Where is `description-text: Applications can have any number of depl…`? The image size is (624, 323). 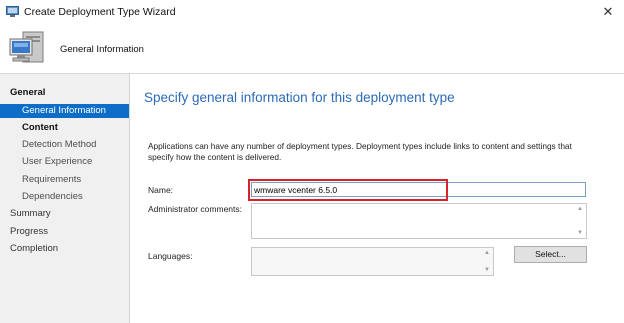 description-text: Applications can have any number of depl… is located at coordinates (360, 151).